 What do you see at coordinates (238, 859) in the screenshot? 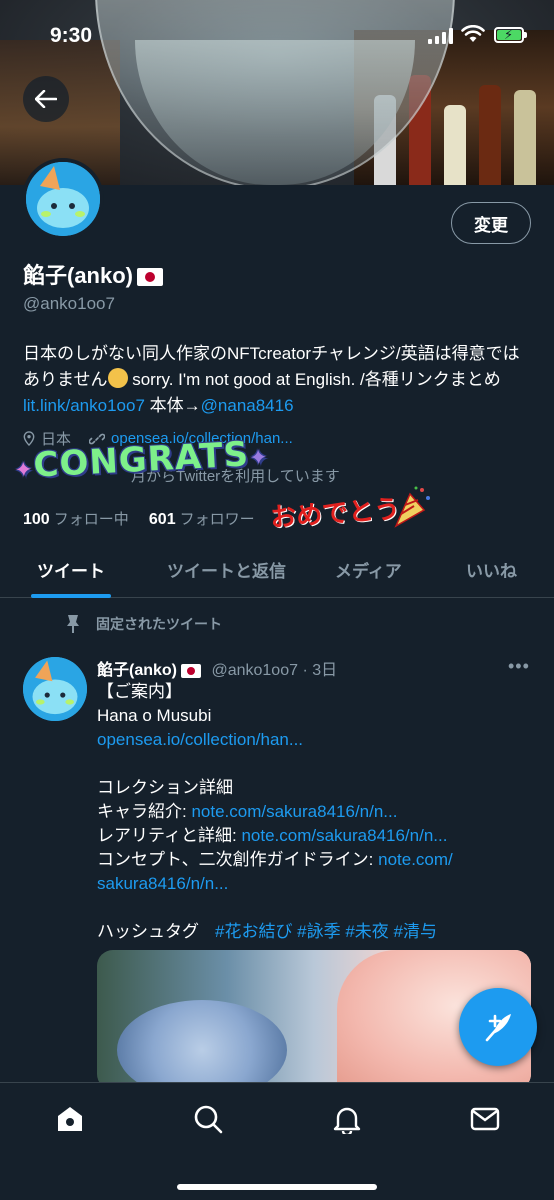
I see `tweet-line: コンセプト、二次創作ガイドライン:` at bounding box center [238, 859].